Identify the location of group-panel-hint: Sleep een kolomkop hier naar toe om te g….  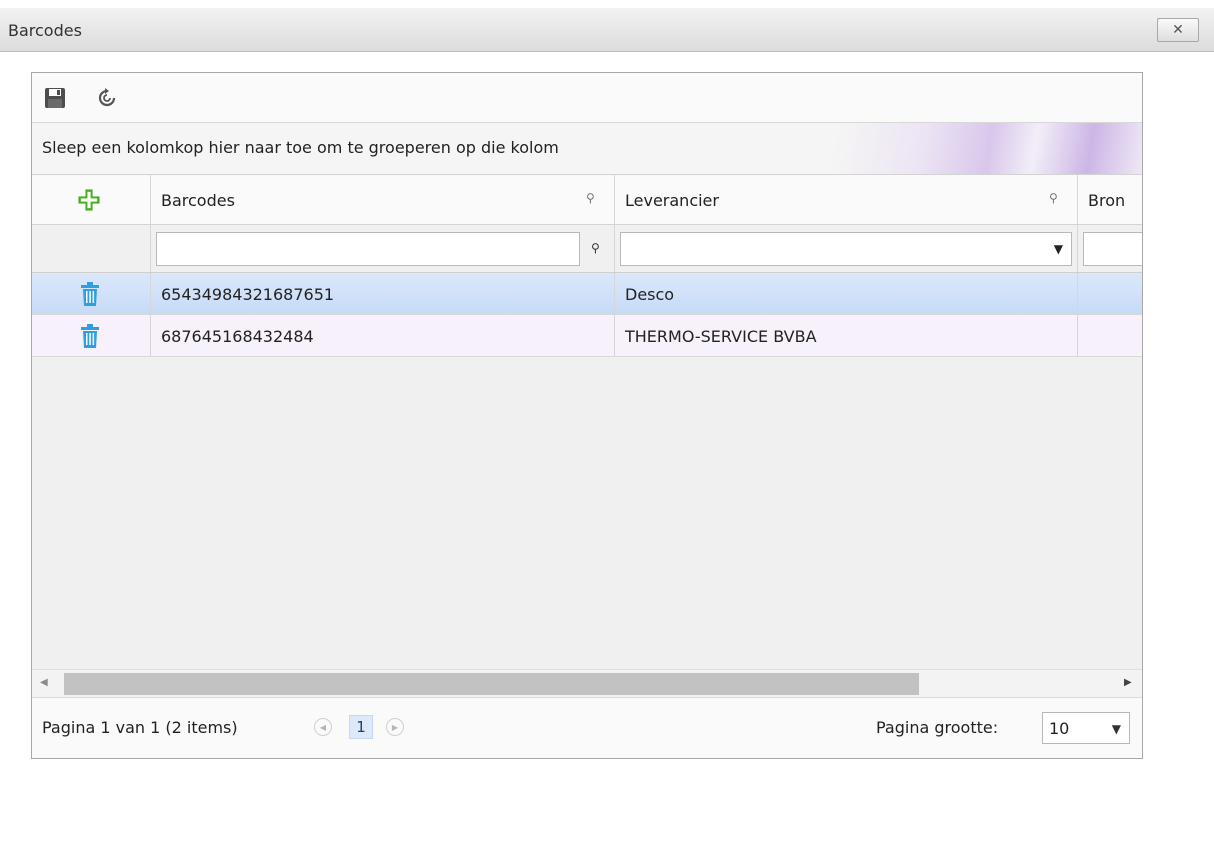
(300, 147).